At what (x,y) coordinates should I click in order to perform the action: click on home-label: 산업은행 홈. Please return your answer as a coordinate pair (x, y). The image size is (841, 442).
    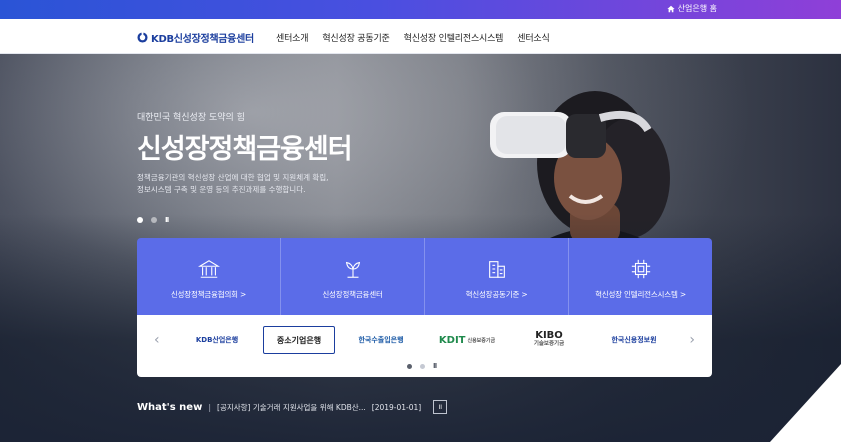
    Looking at the image, I should click on (697, 8).